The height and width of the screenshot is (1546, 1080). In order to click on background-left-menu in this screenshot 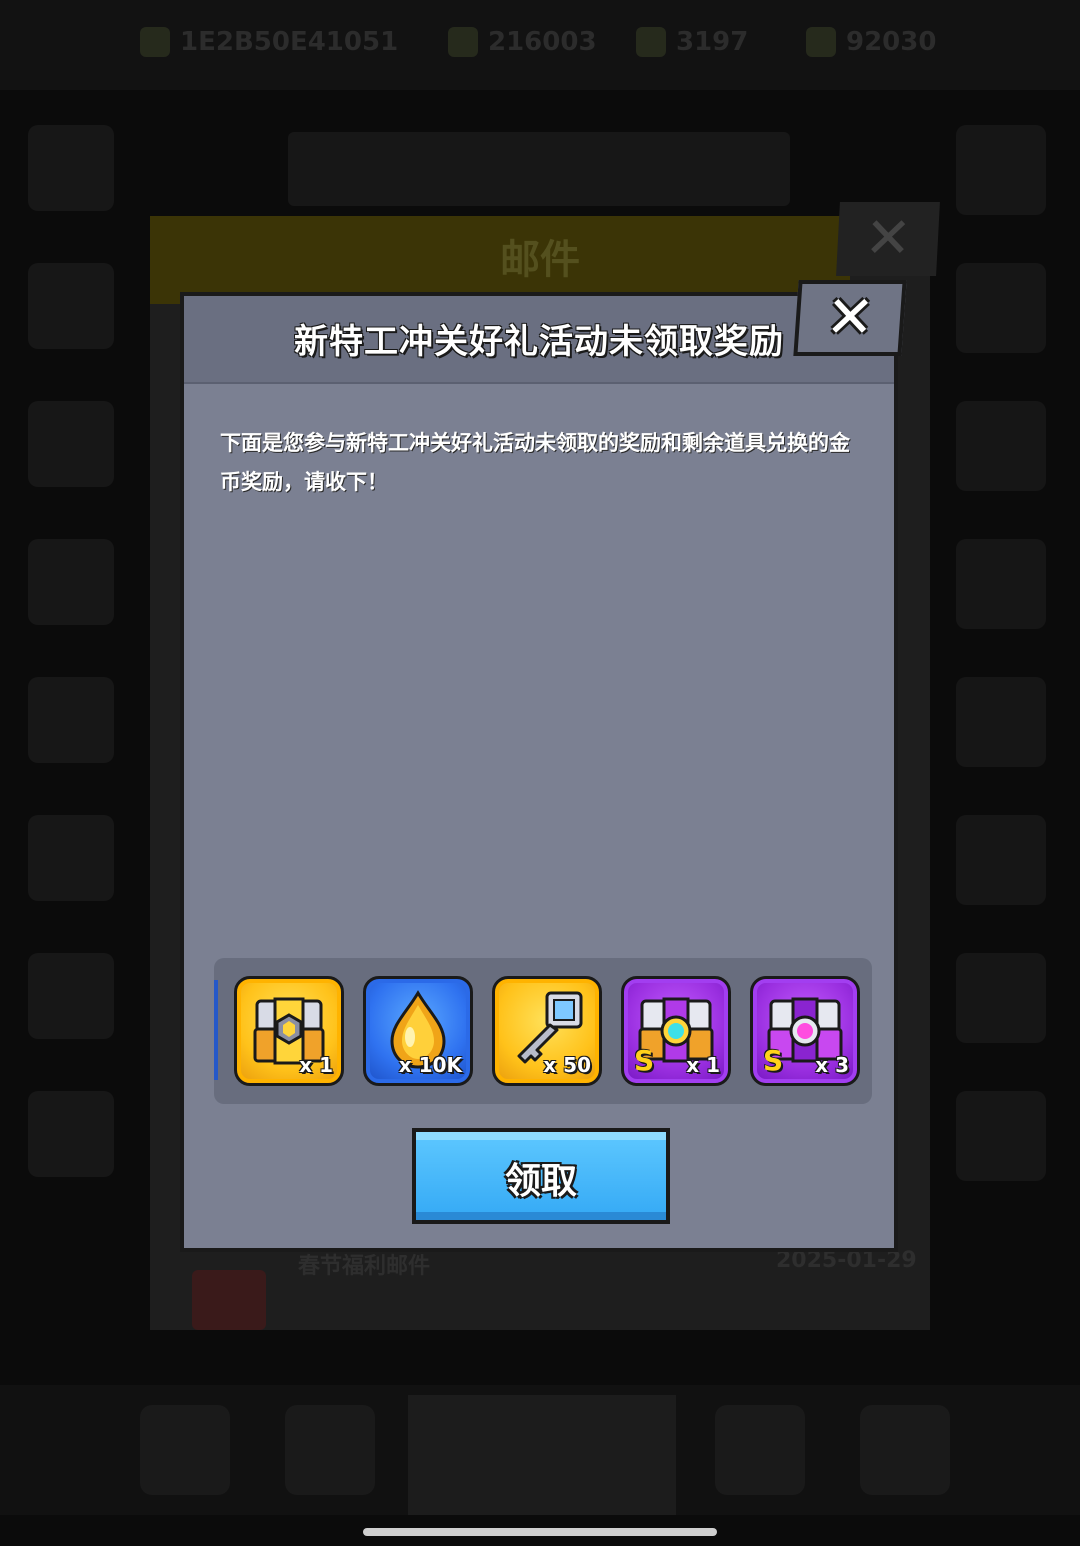, I will do `click(76, 685)`.